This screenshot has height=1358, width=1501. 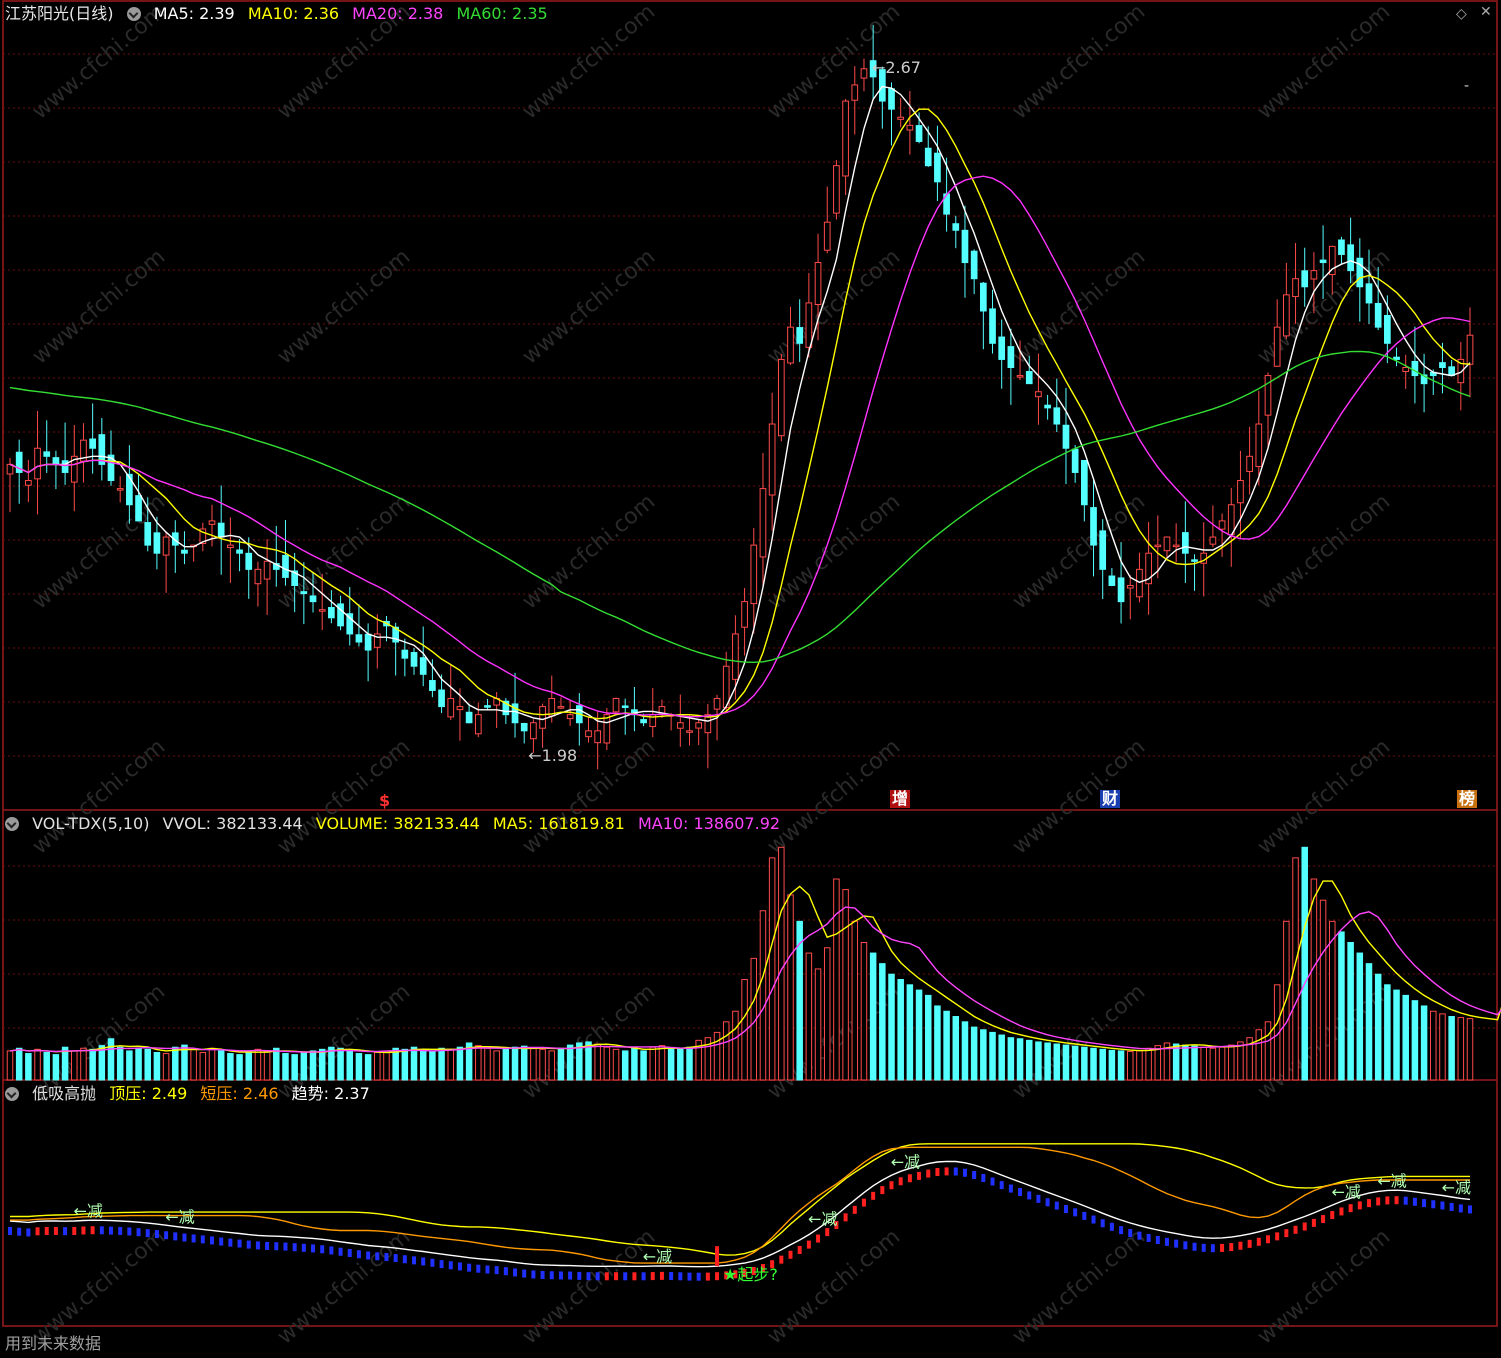 I want to click on volume-menu-icon, so click(x=12, y=824).